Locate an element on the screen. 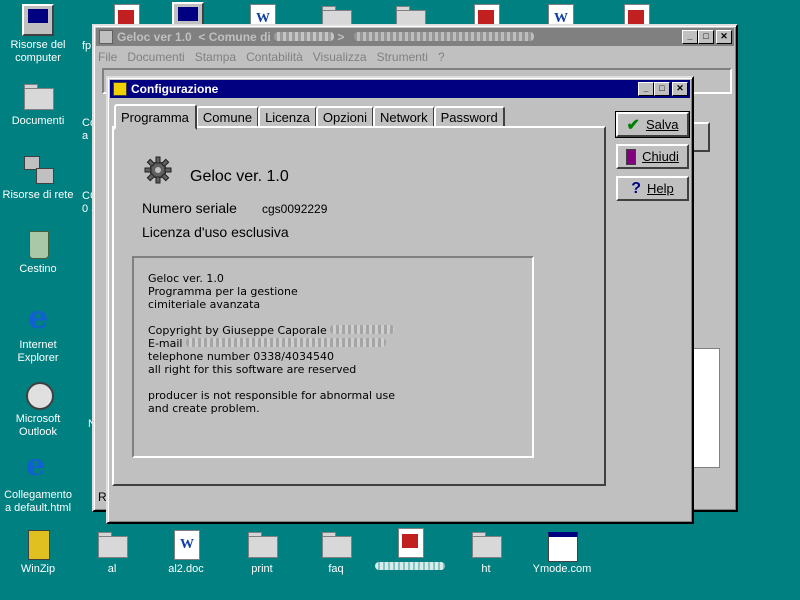 This screenshot has height=600, width=800. info-line: Copyright by Giuseppe Caporale is located at coordinates (271, 330).